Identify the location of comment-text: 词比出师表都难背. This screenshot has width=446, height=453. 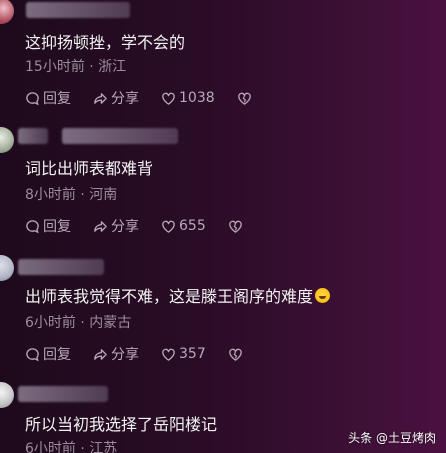
(89, 168).